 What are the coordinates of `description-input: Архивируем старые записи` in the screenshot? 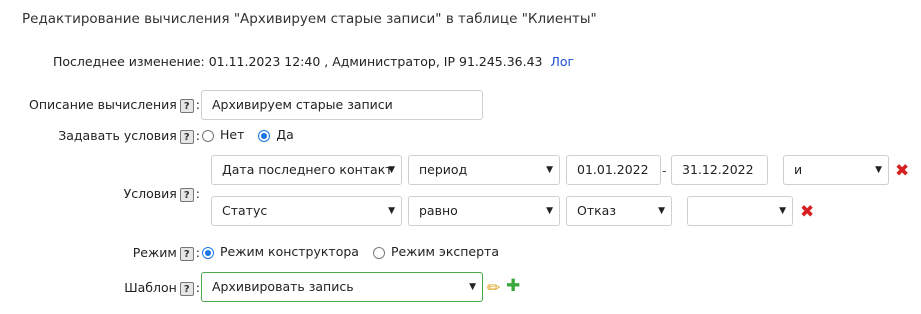 It's located at (342, 105).